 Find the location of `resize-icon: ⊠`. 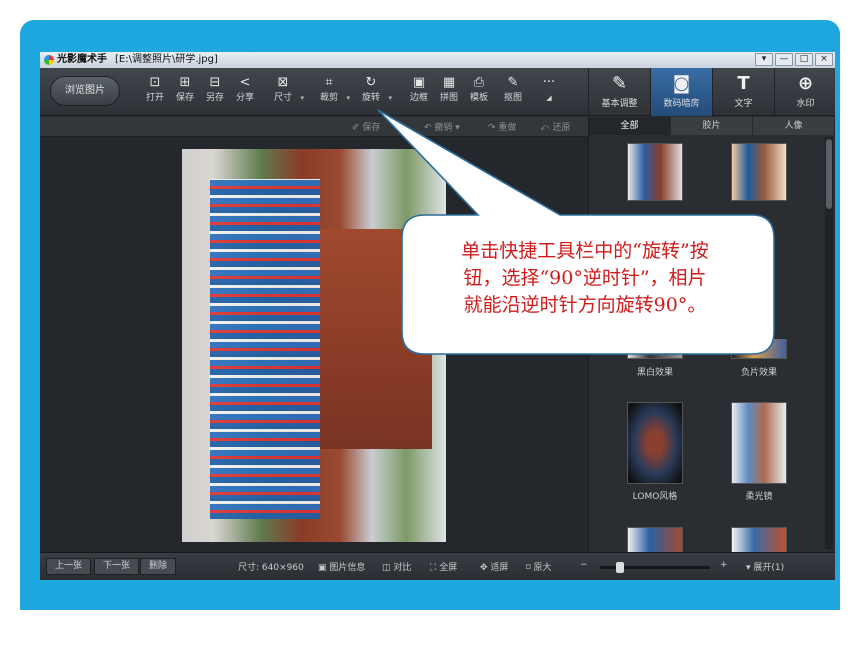

resize-icon: ⊠ is located at coordinates (283, 82).